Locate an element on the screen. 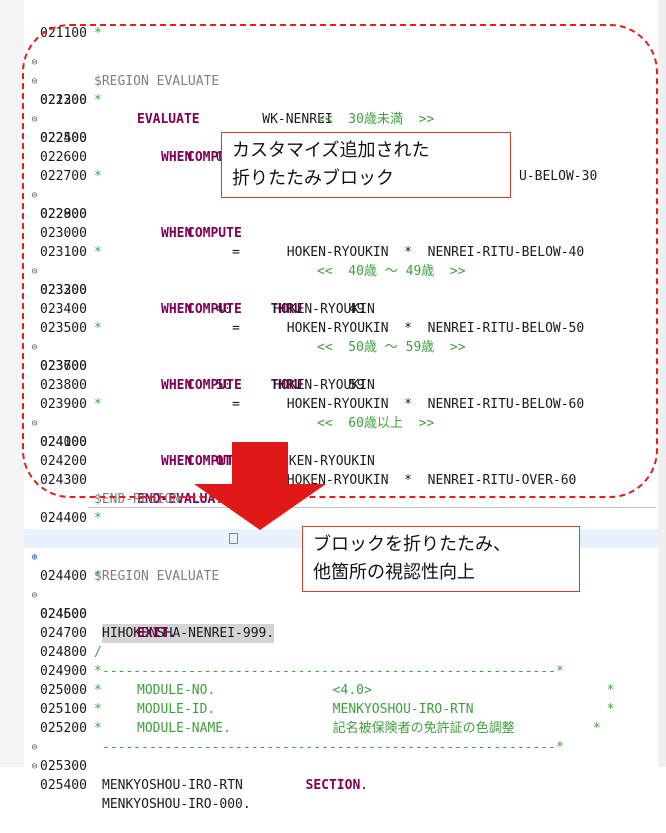 The height and width of the screenshot is (833, 666). code-text: MENKYOSHOU-IRO-000. is located at coordinates (176, 804).